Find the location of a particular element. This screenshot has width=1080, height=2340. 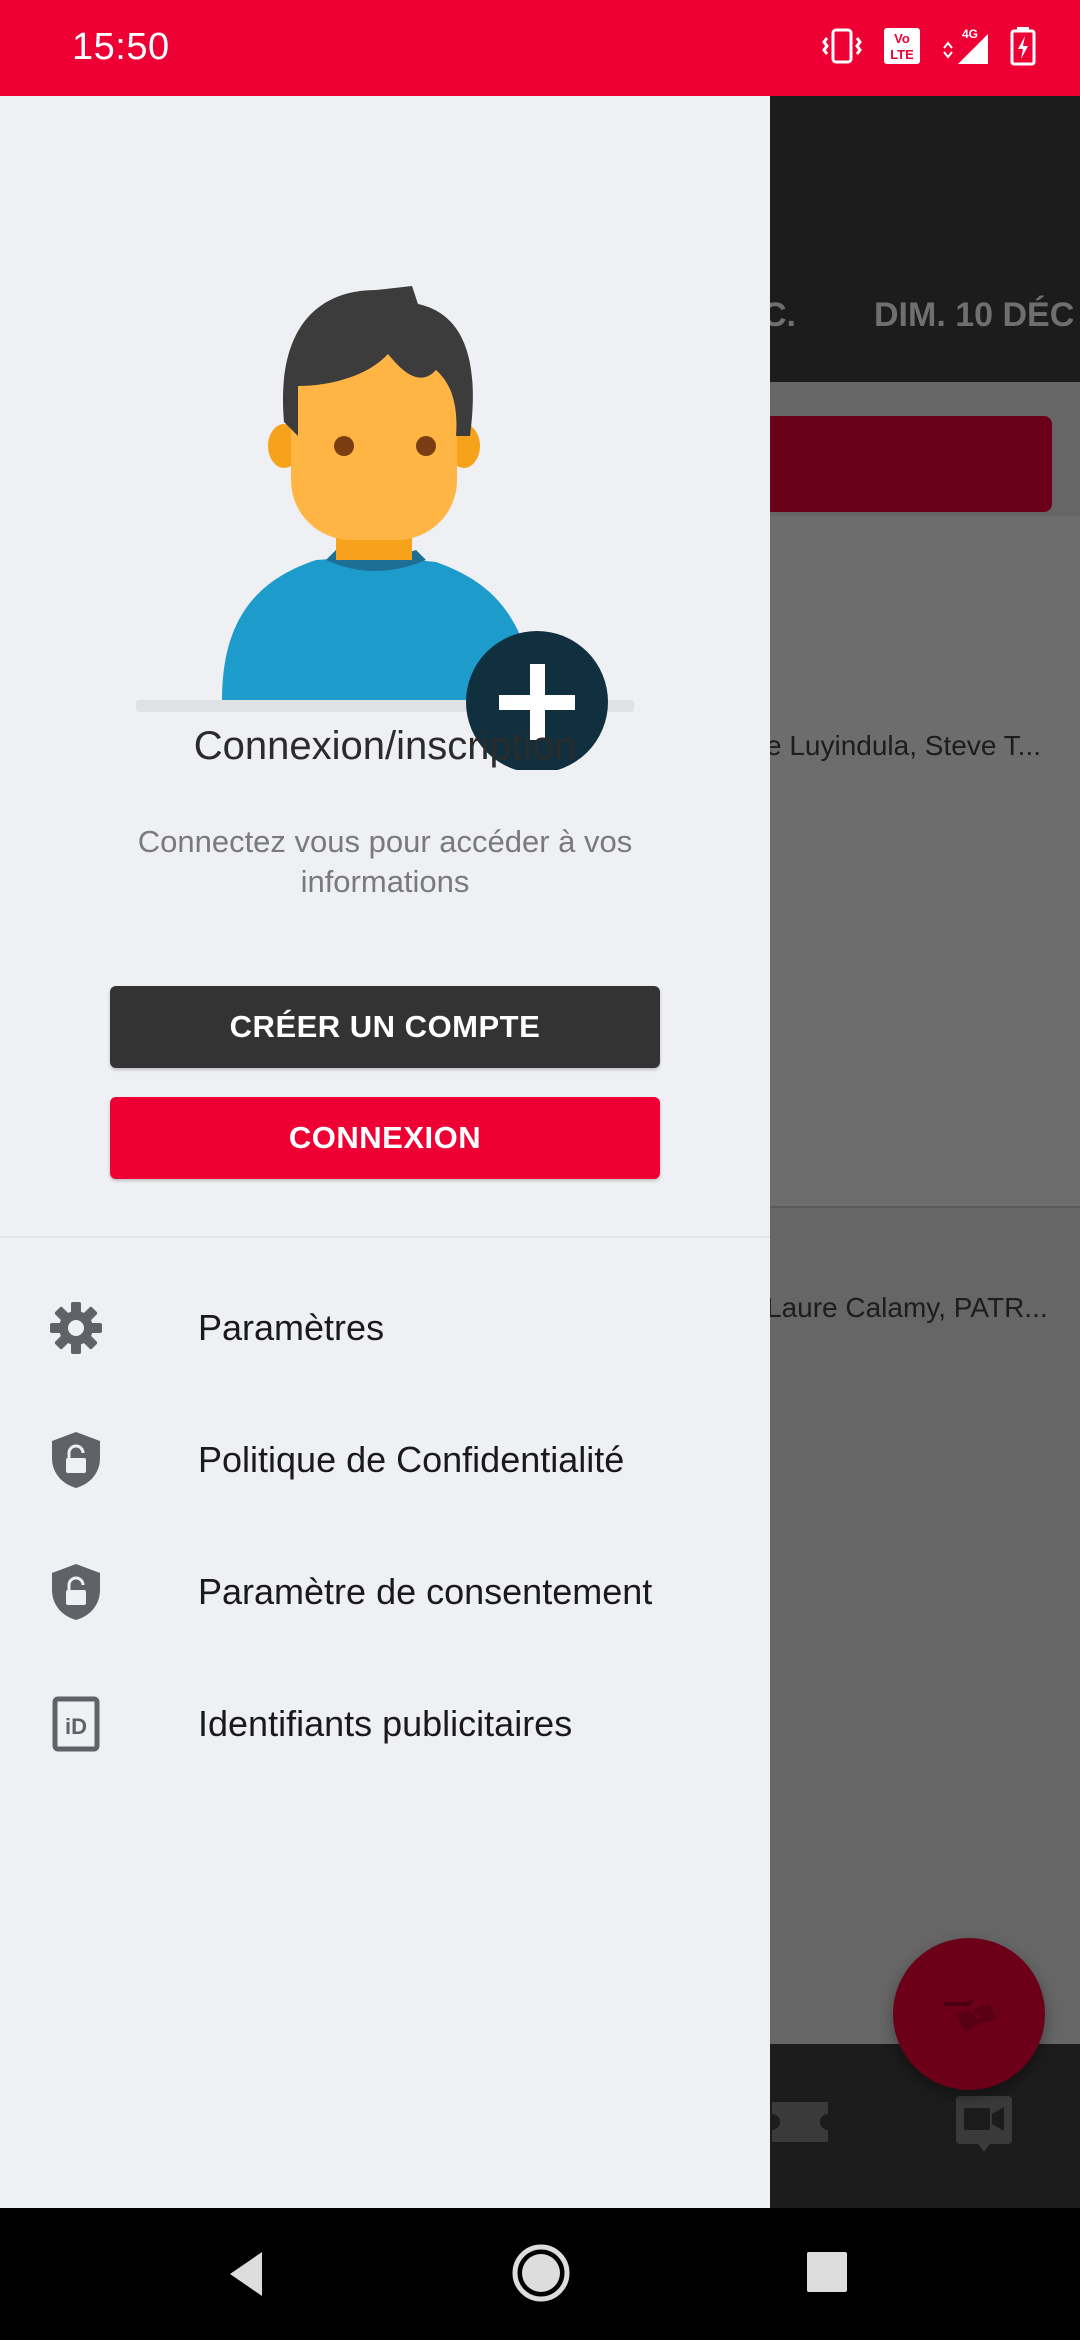

drawer-divider is located at coordinates (385, 1237).